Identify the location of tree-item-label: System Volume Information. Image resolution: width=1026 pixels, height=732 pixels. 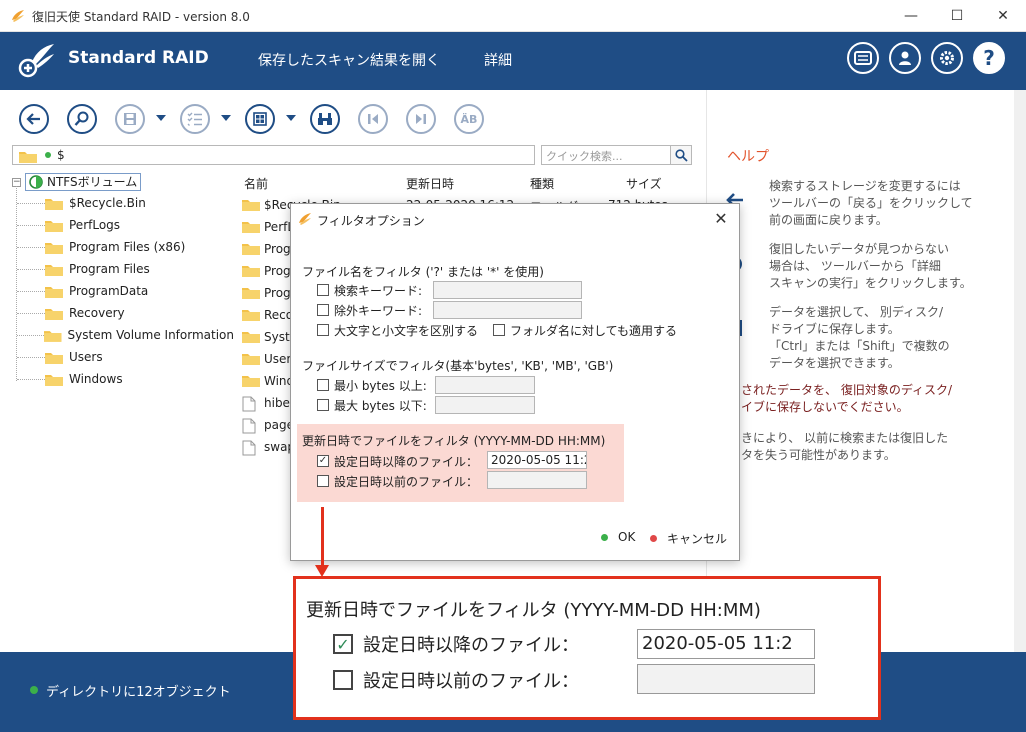
(150, 335).